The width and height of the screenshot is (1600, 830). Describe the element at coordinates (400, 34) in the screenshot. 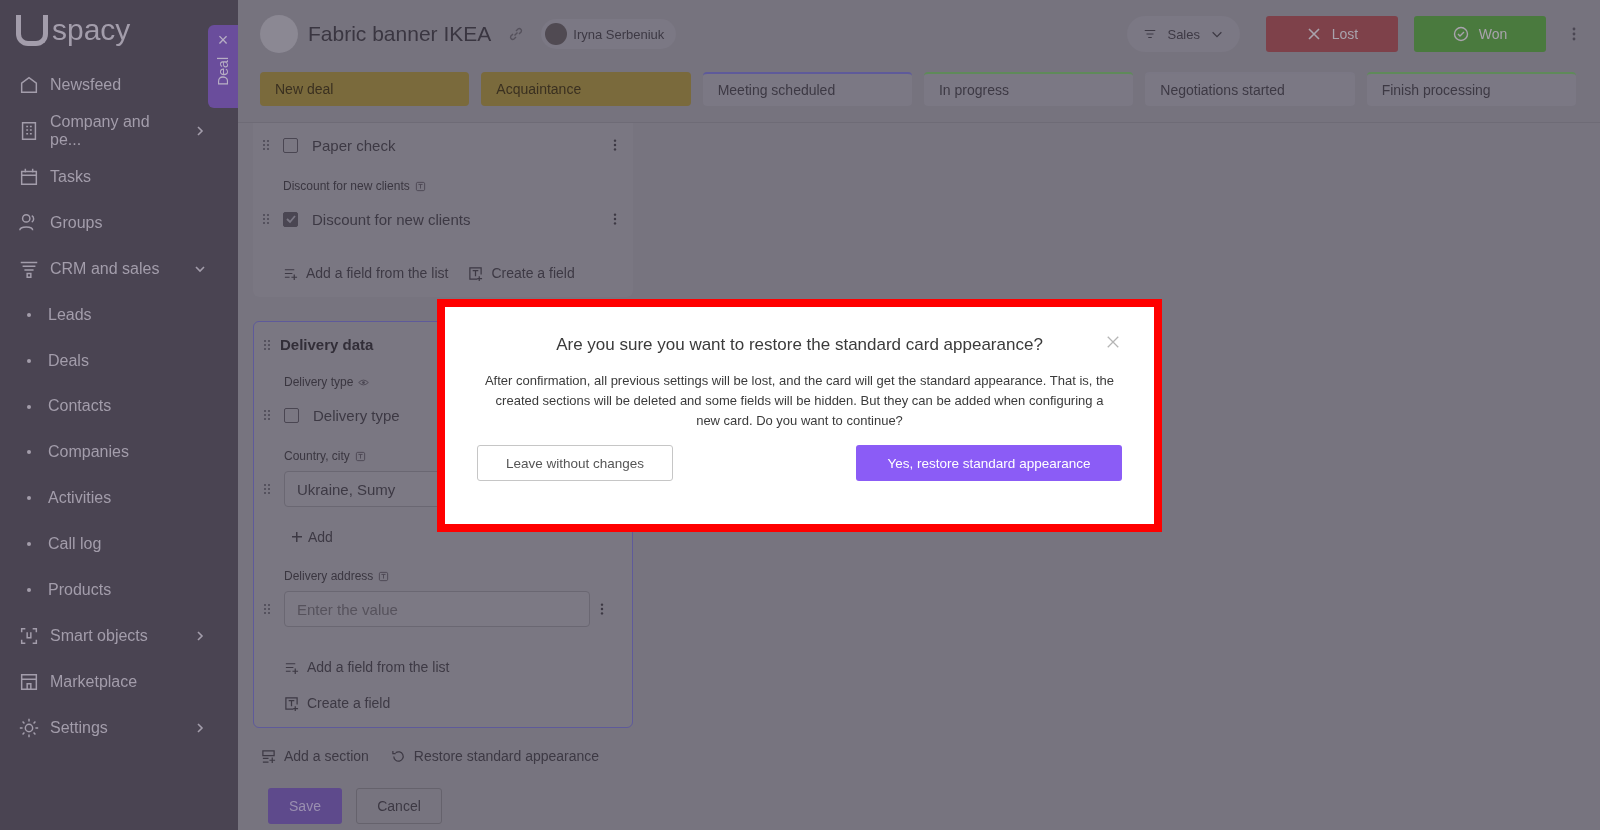

I see `deal-title: Fabric banner IKEA` at that location.